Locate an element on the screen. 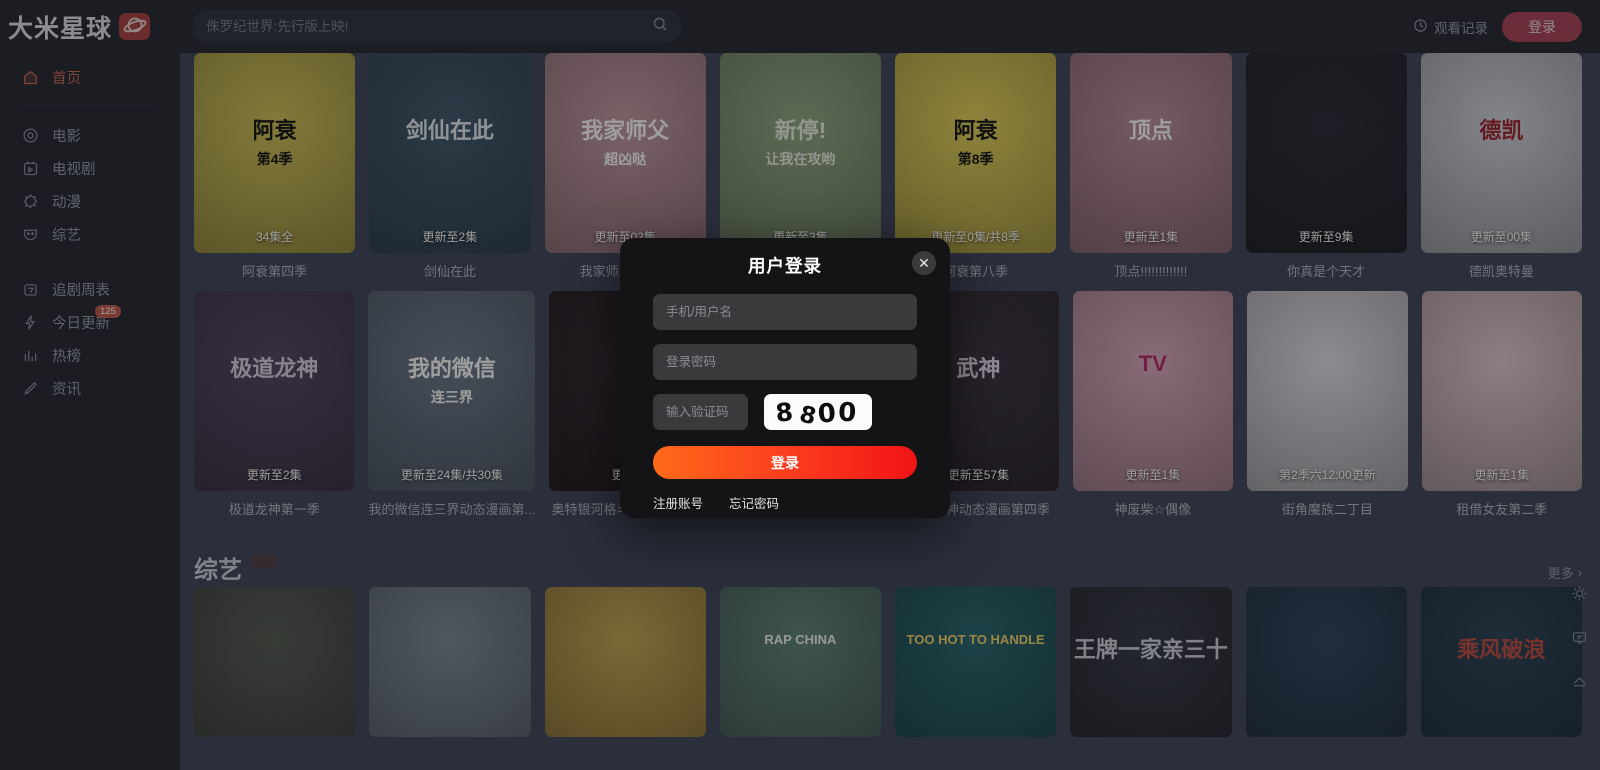 The height and width of the screenshot is (770, 1600). captcha-row: 8 8 0 0 is located at coordinates (785, 412).